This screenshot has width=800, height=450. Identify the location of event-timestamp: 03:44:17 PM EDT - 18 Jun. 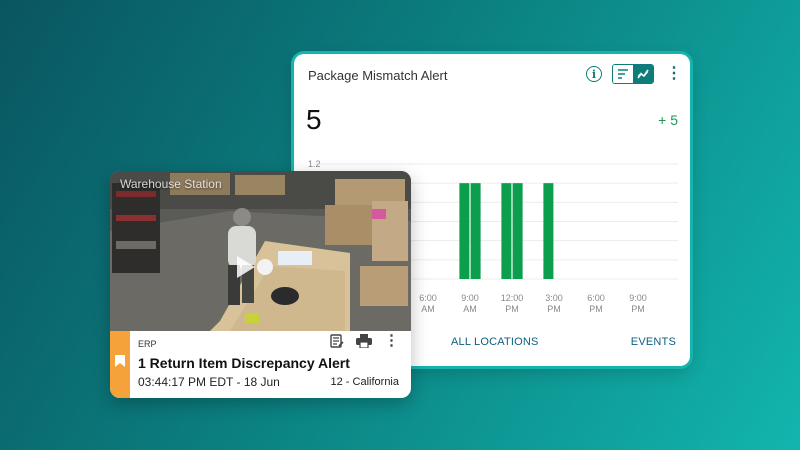
(209, 382).